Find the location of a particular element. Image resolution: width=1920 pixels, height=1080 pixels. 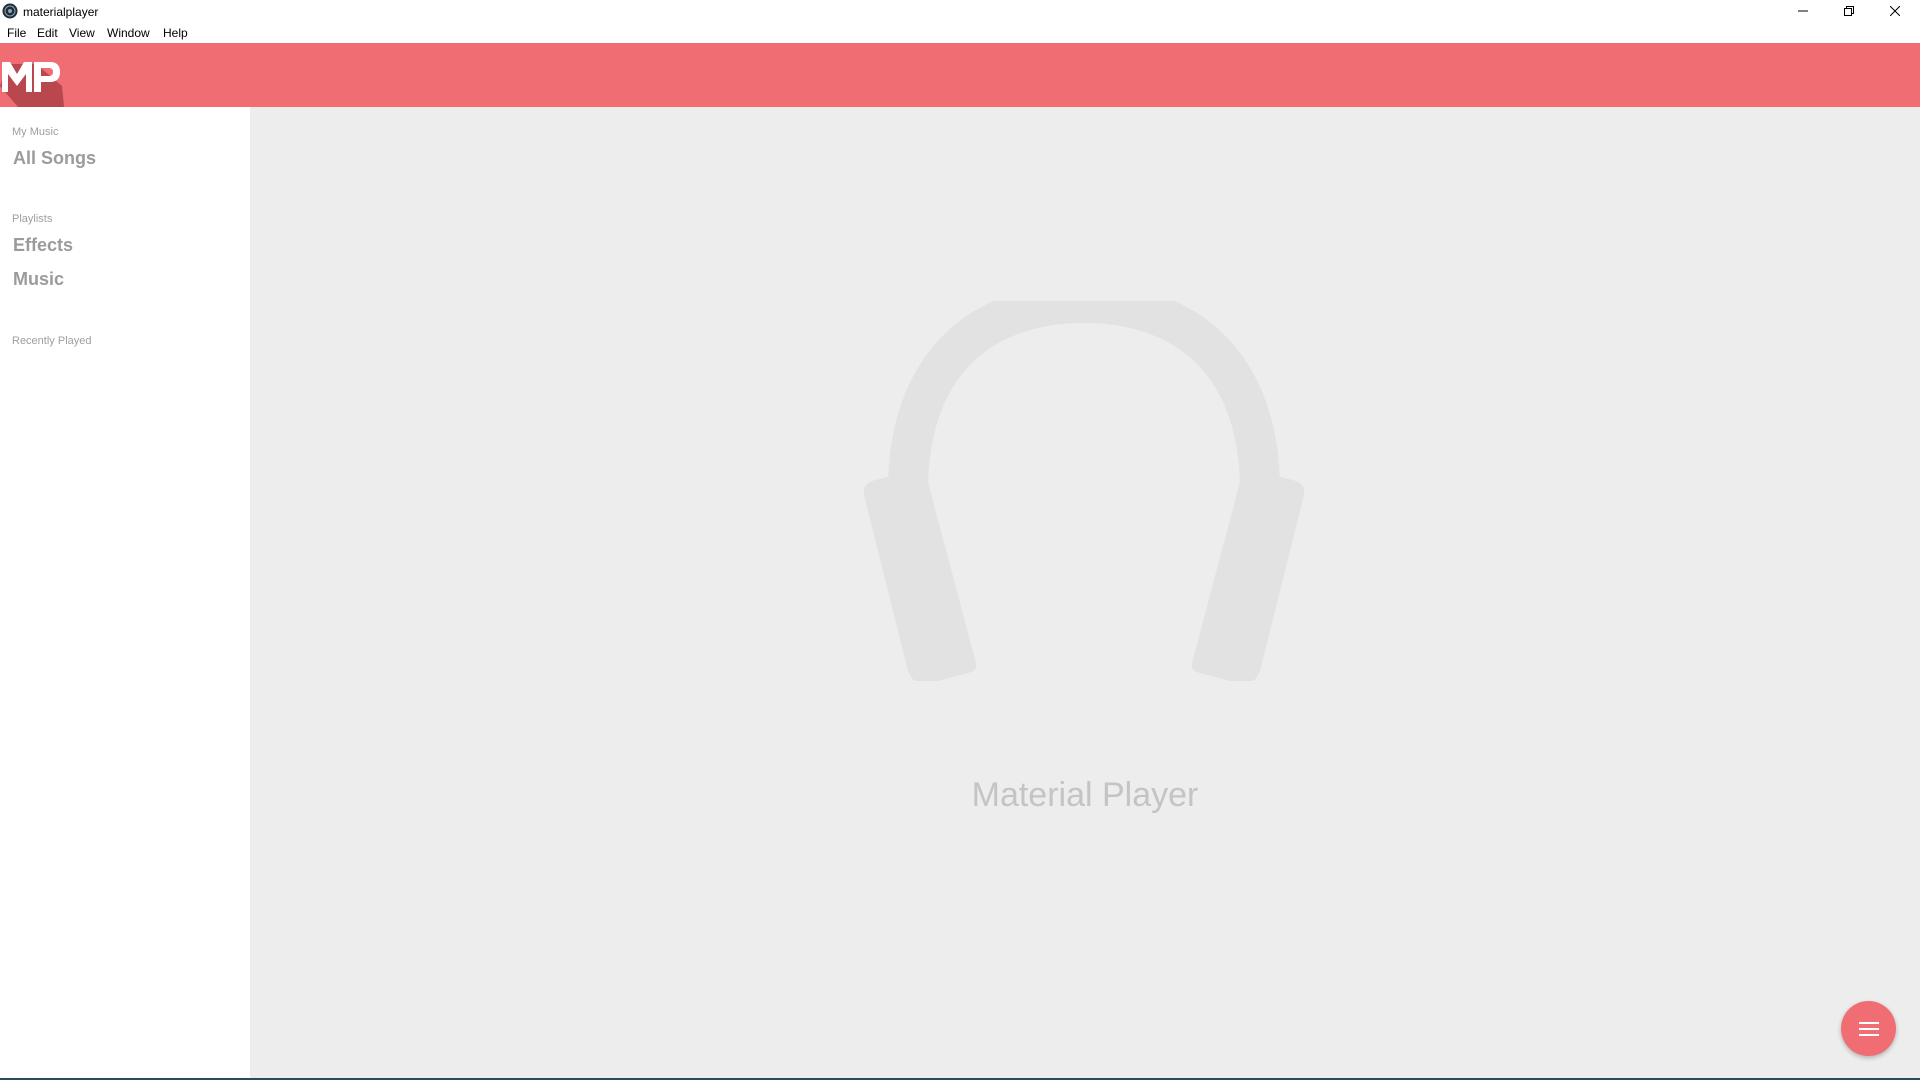

close-icon is located at coordinates (1895, 11).